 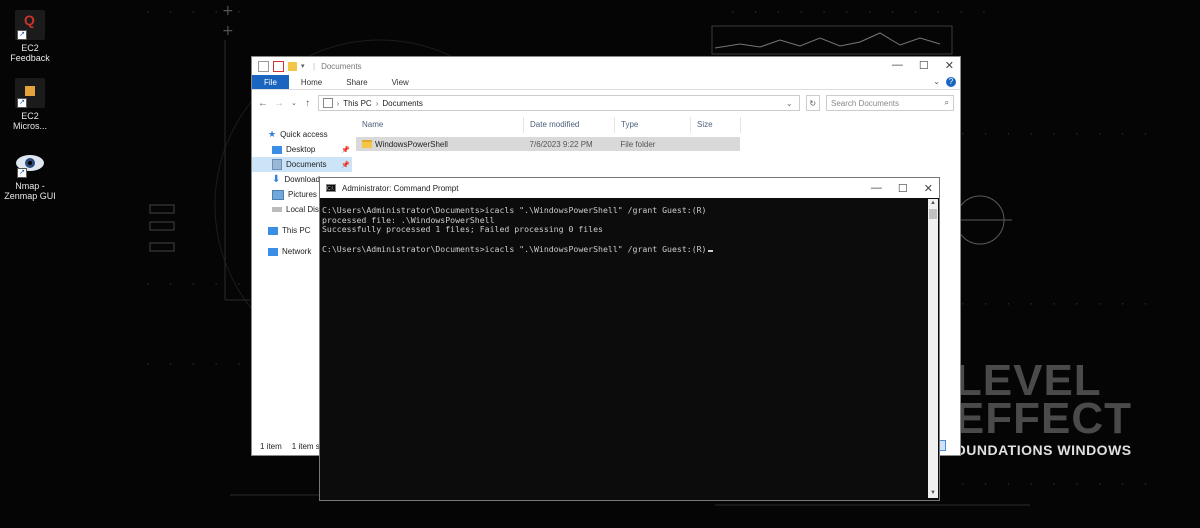 I want to click on nav-item-local-disk: Local Disk, so click(x=288, y=209).